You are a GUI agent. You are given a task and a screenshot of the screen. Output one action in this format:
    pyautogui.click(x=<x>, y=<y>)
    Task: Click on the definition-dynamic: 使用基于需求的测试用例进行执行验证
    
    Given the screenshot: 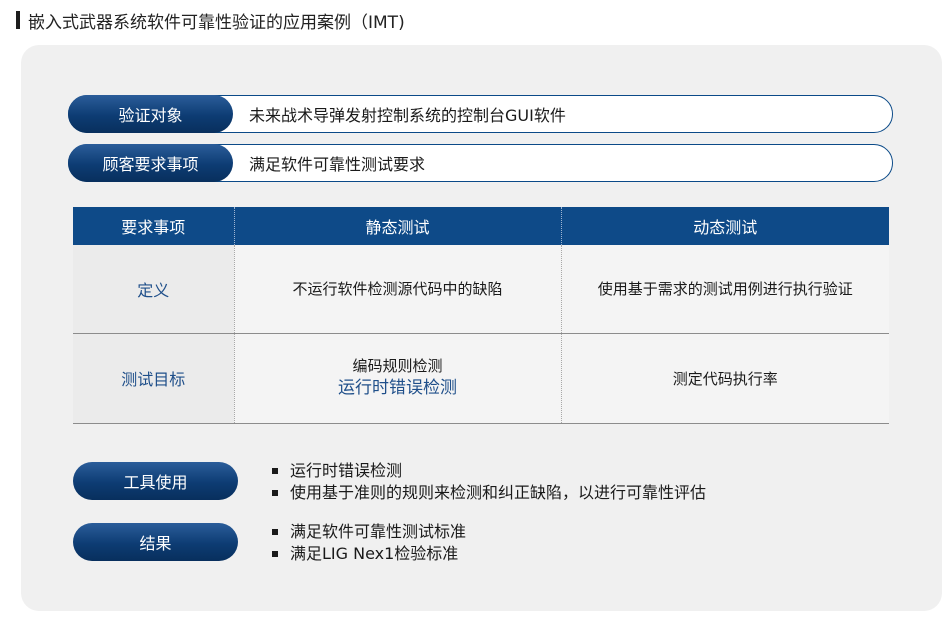 What is the action you would take?
    pyautogui.click(x=724, y=289)
    